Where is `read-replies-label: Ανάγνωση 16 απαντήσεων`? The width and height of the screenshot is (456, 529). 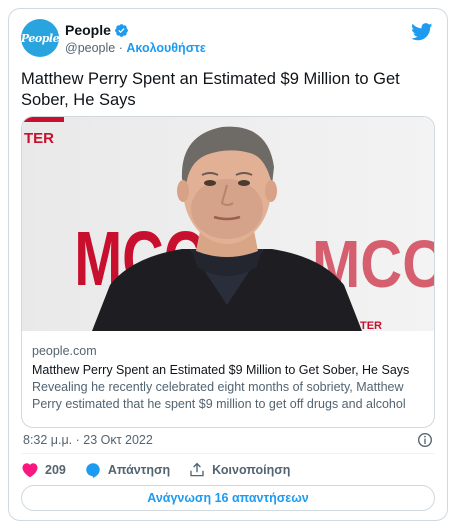 read-replies-label: Ανάγνωση 16 απαντήσεων is located at coordinates (228, 498).